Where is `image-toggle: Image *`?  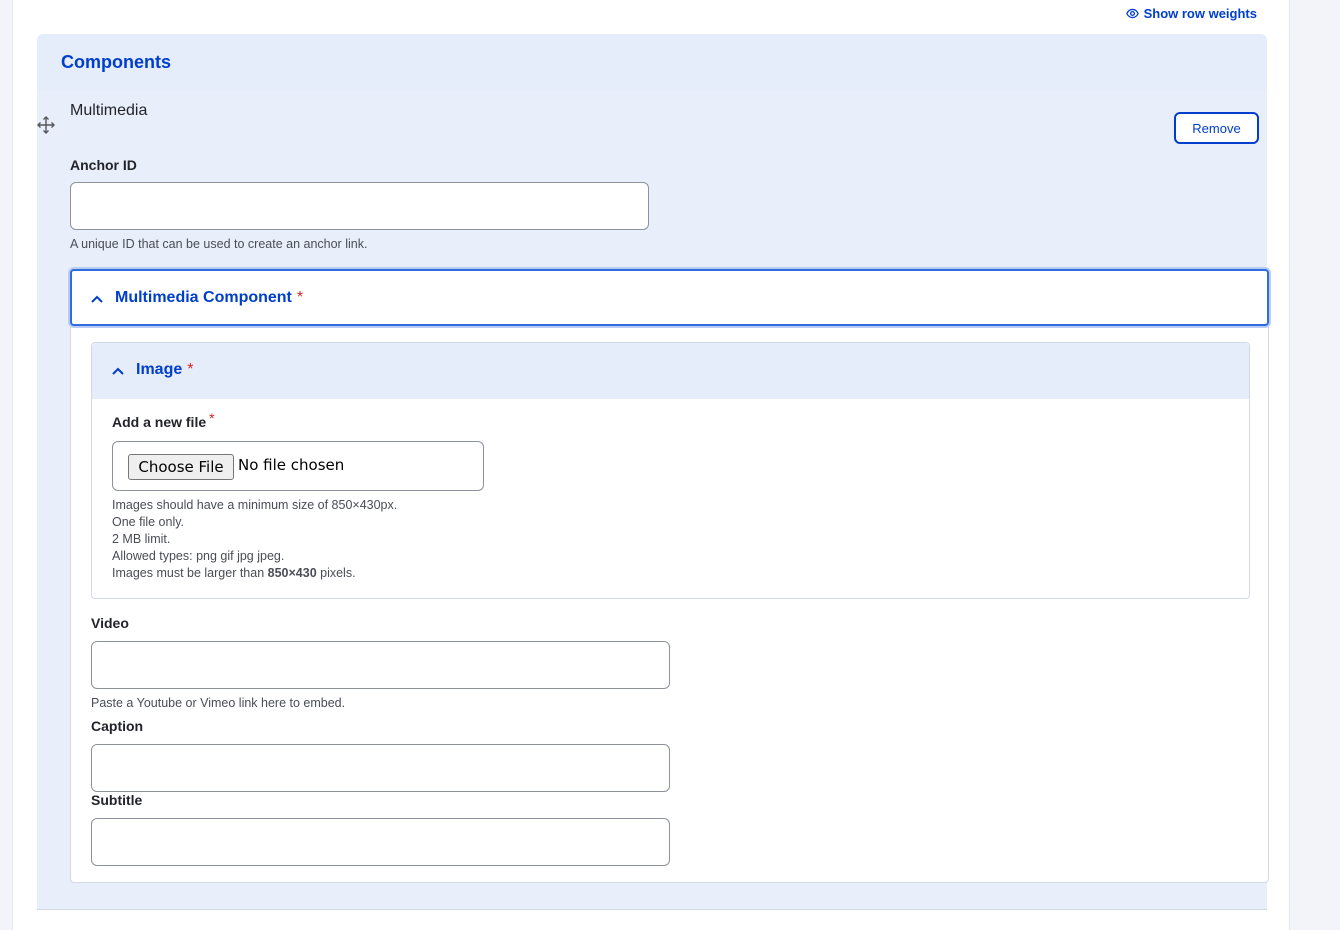 image-toggle: Image * is located at coordinates (670, 371).